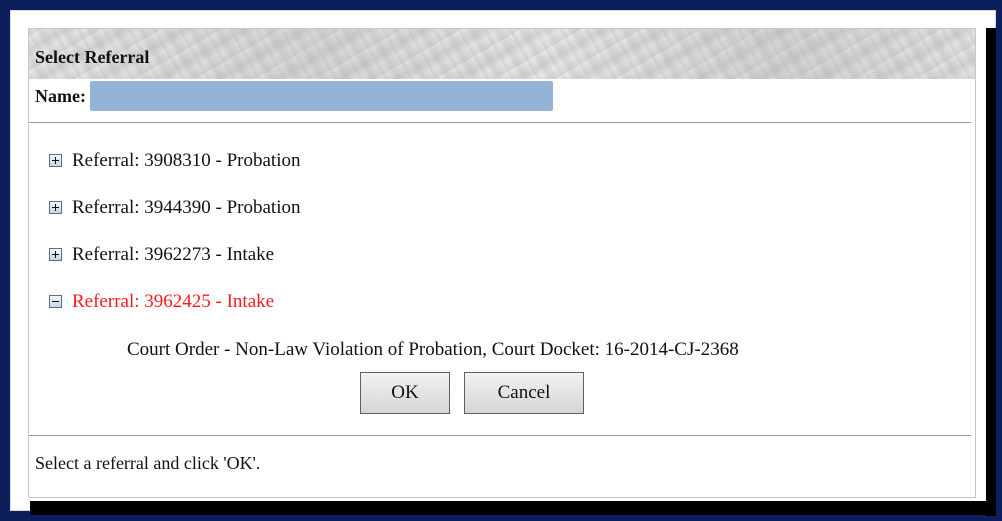  Describe the element at coordinates (186, 208) in the screenshot. I see `referral-label: Referral: 3944390 - Probation` at that location.